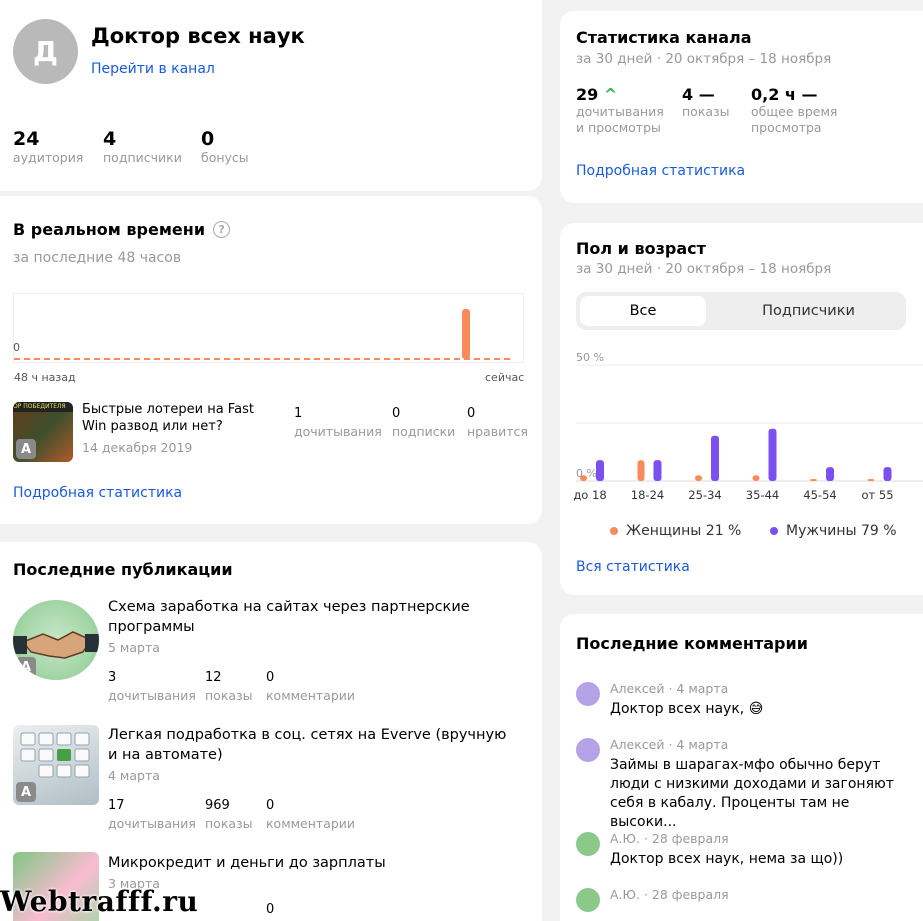 The width and height of the screenshot is (923, 921). What do you see at coordinates (43, 407) in the screenshot?
I see `thumbnail-caption: ОР ПОБЕДИТЕЛЯ` at bounding box center [43, 407].